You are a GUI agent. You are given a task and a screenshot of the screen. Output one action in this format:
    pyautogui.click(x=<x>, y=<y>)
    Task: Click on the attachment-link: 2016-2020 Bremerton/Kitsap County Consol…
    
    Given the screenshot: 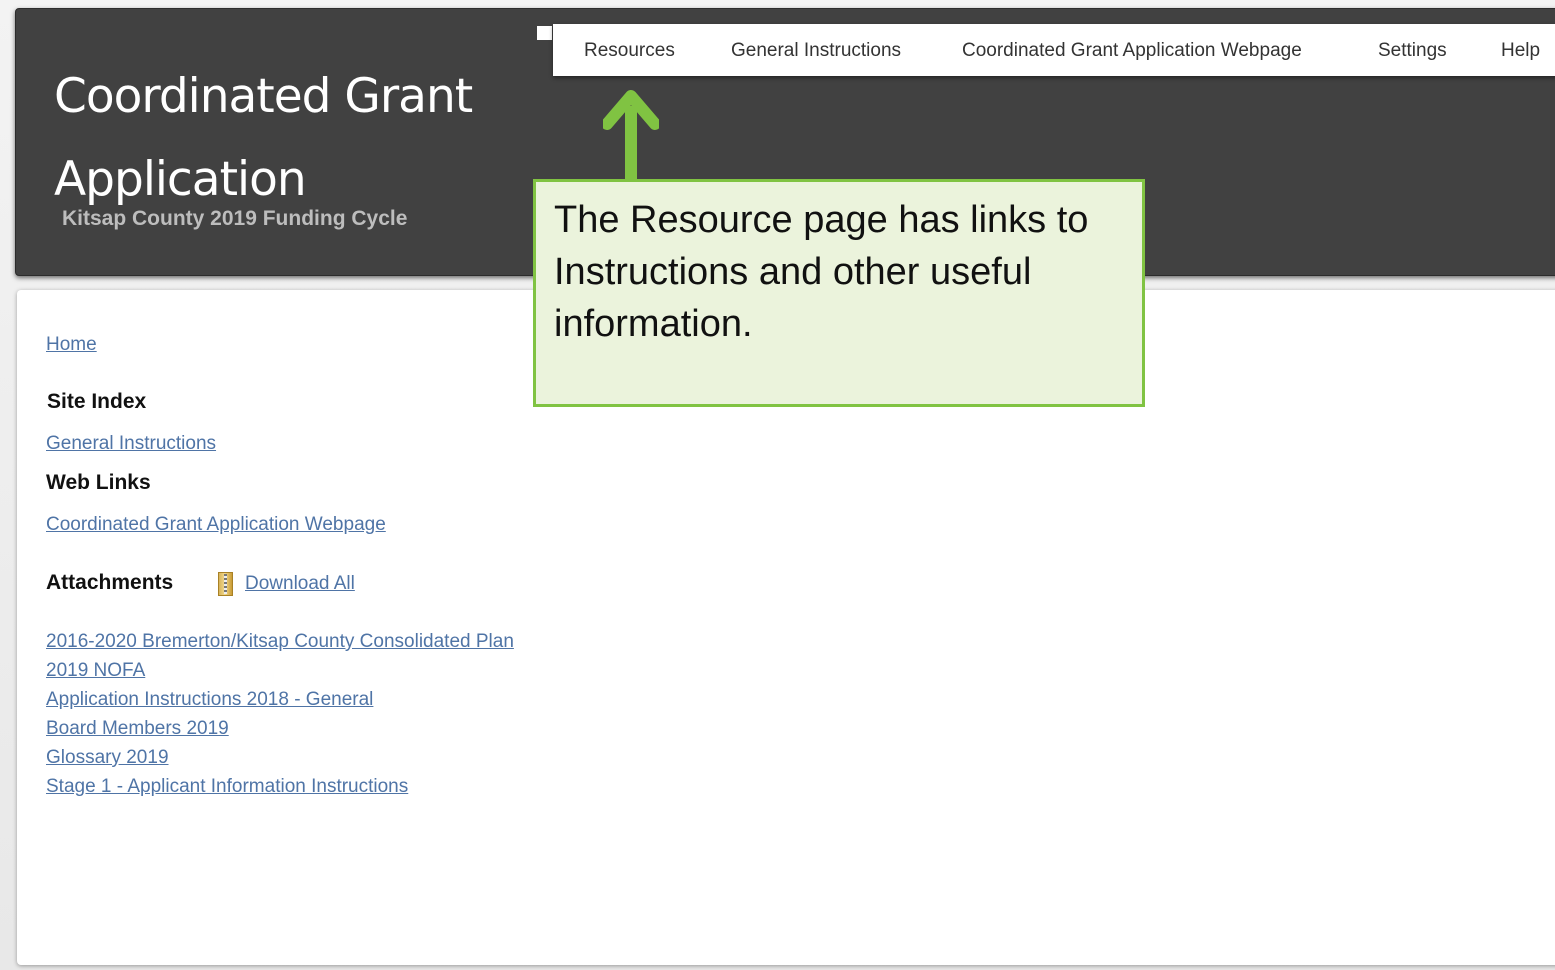 What is the action you would take?
    pyautogui.click(x=280, y=642)
    